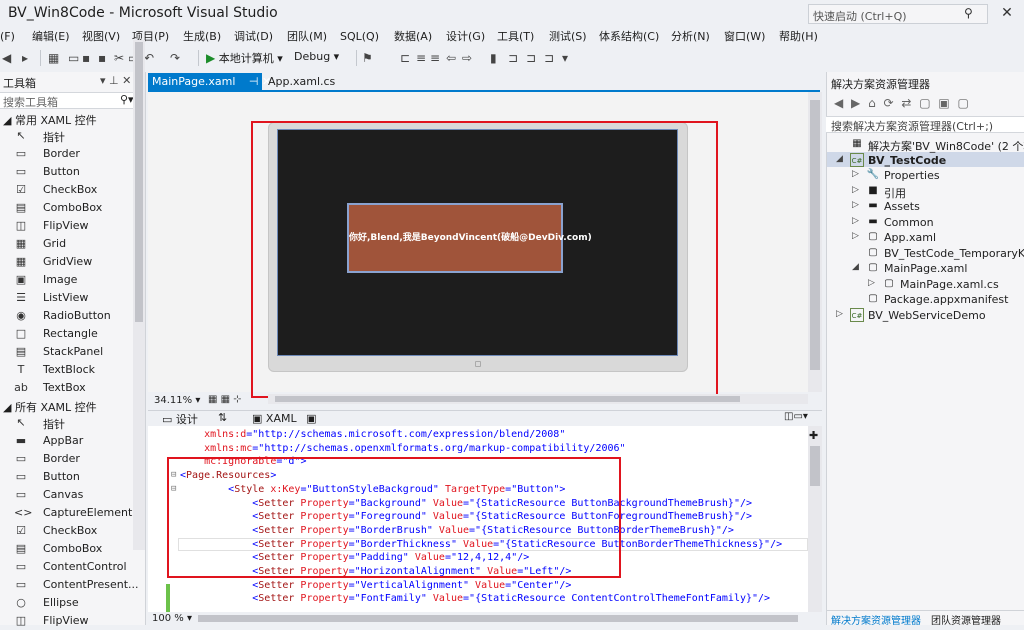  Describe the element at coordinates (568, 37) in the screenshot. I see `menu-item: 测试(S)` at that location.